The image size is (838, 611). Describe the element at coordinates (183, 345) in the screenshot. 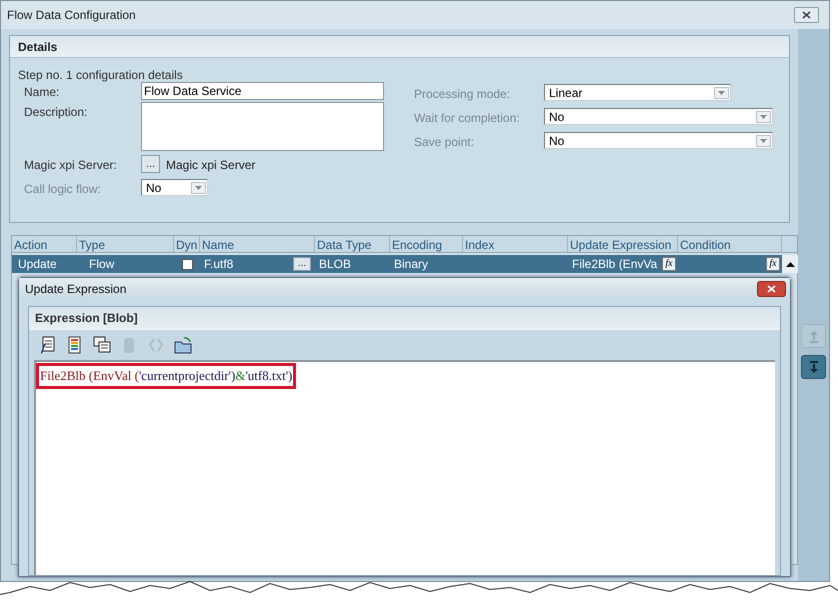

I see `folder-icon` at that location.